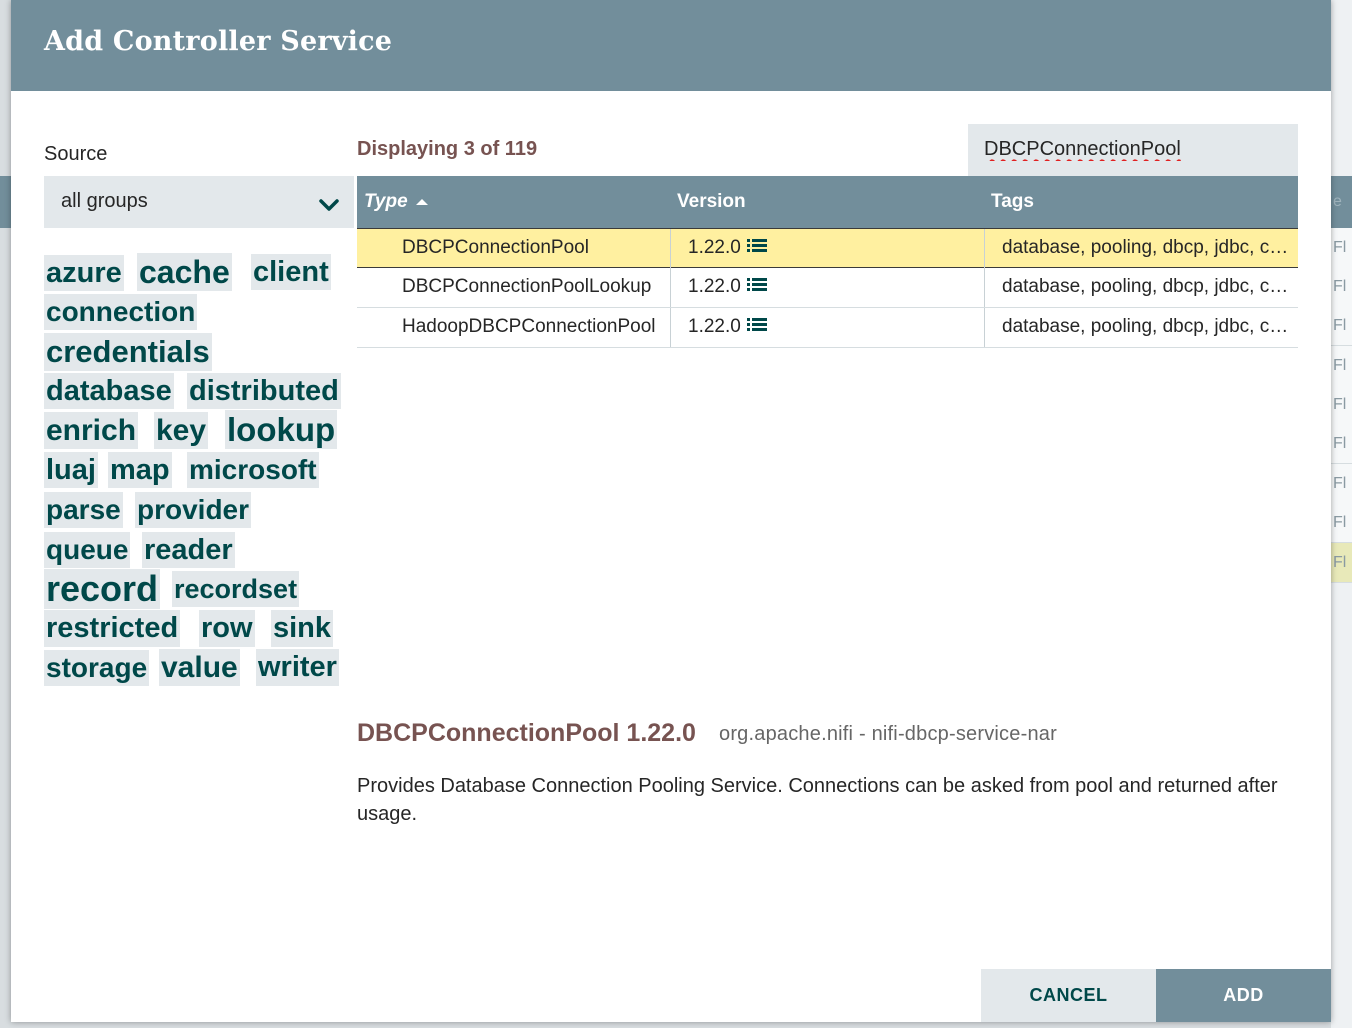 This screenshot has height=1028, width=1352. Describe the element at coordinates (329, 205) in the screenshot. I see `chevron-down-icon` at that location.